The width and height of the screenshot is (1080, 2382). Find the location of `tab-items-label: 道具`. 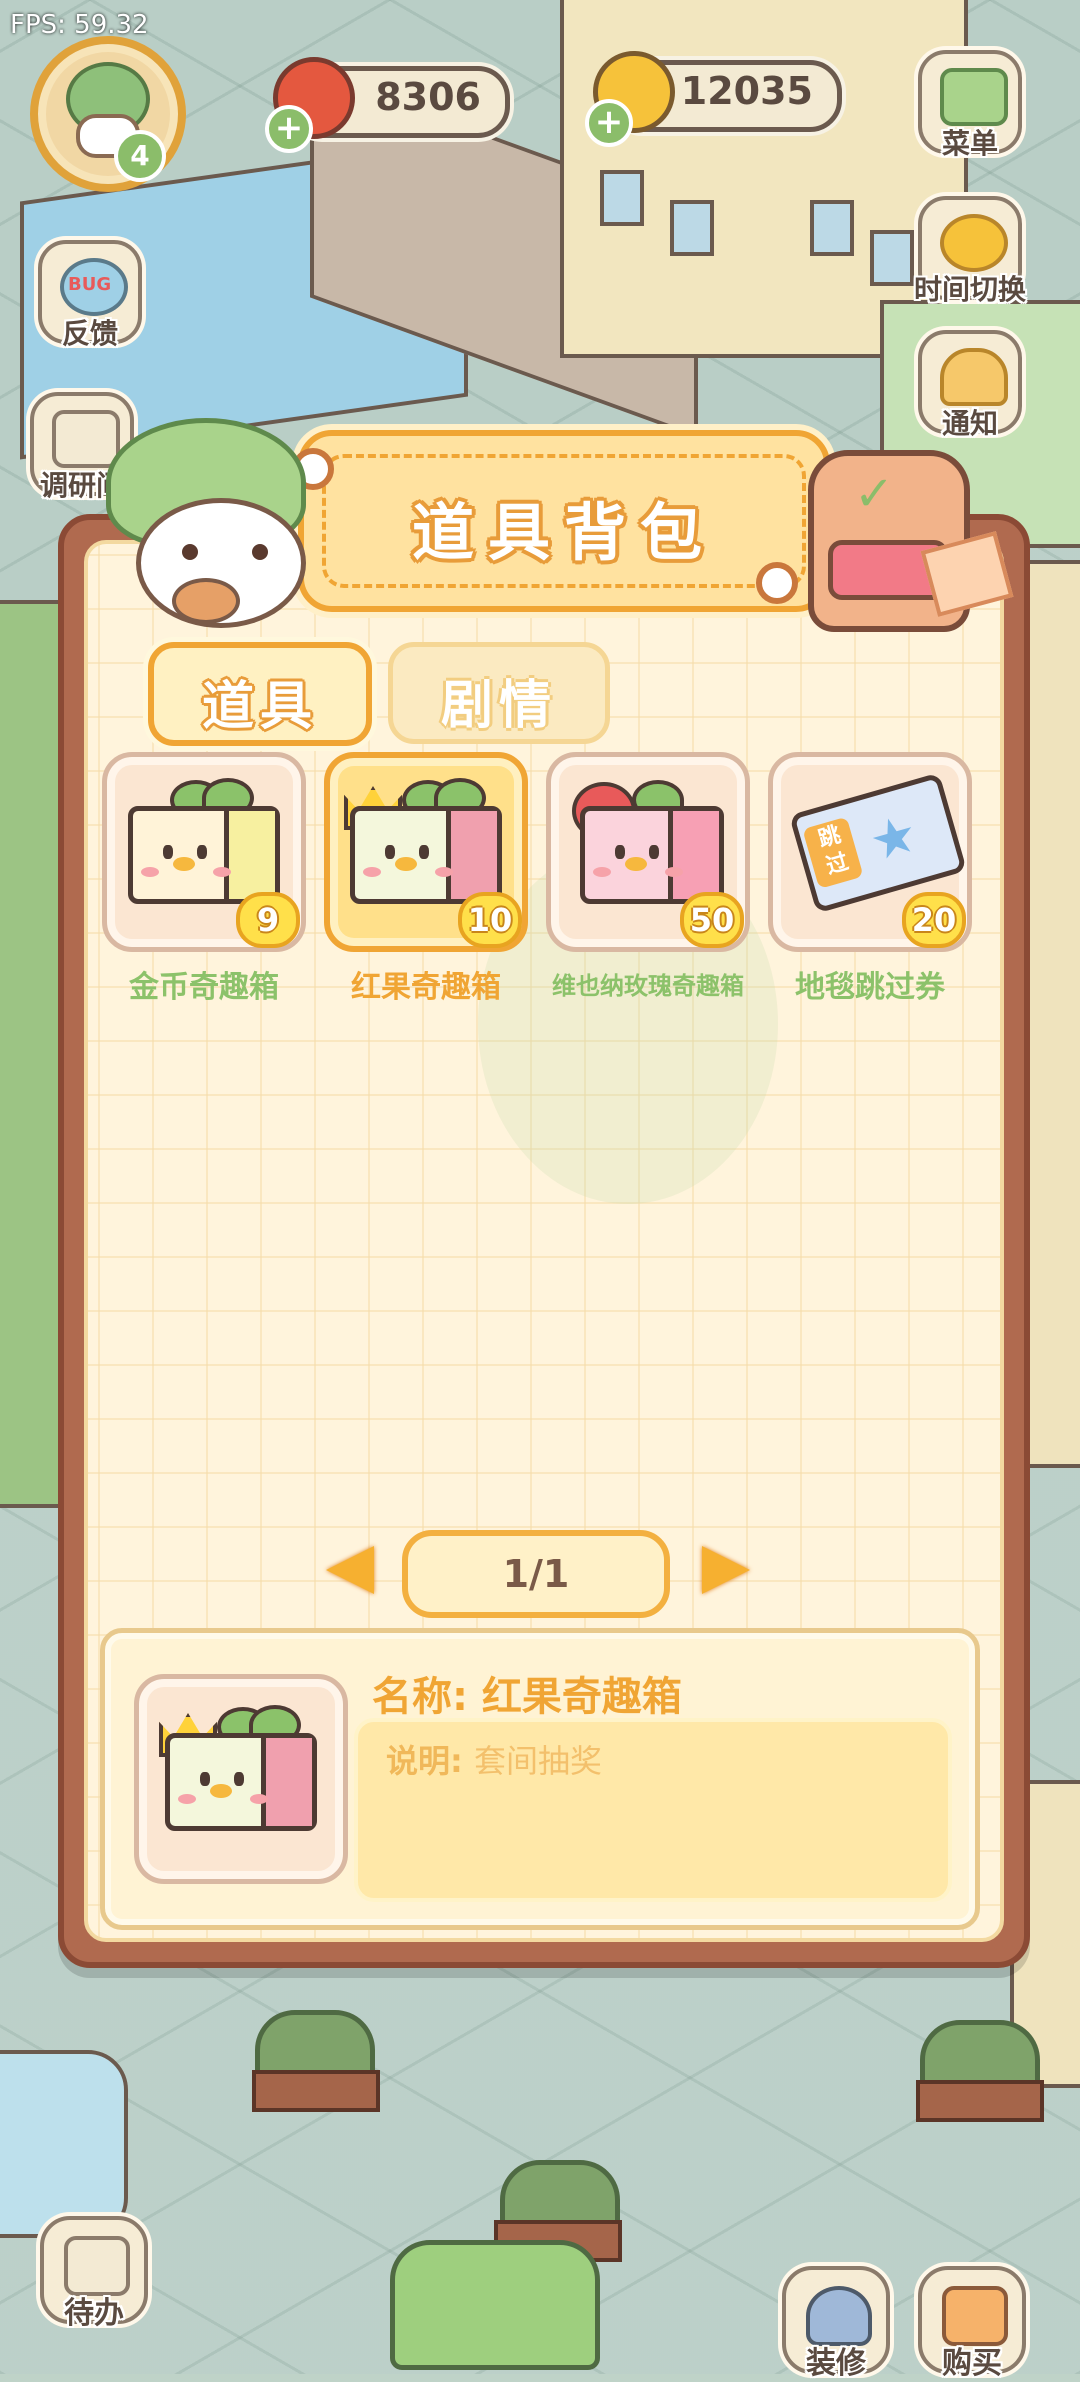

tab-items-label: 道具 is located at coordinates (259, 707).